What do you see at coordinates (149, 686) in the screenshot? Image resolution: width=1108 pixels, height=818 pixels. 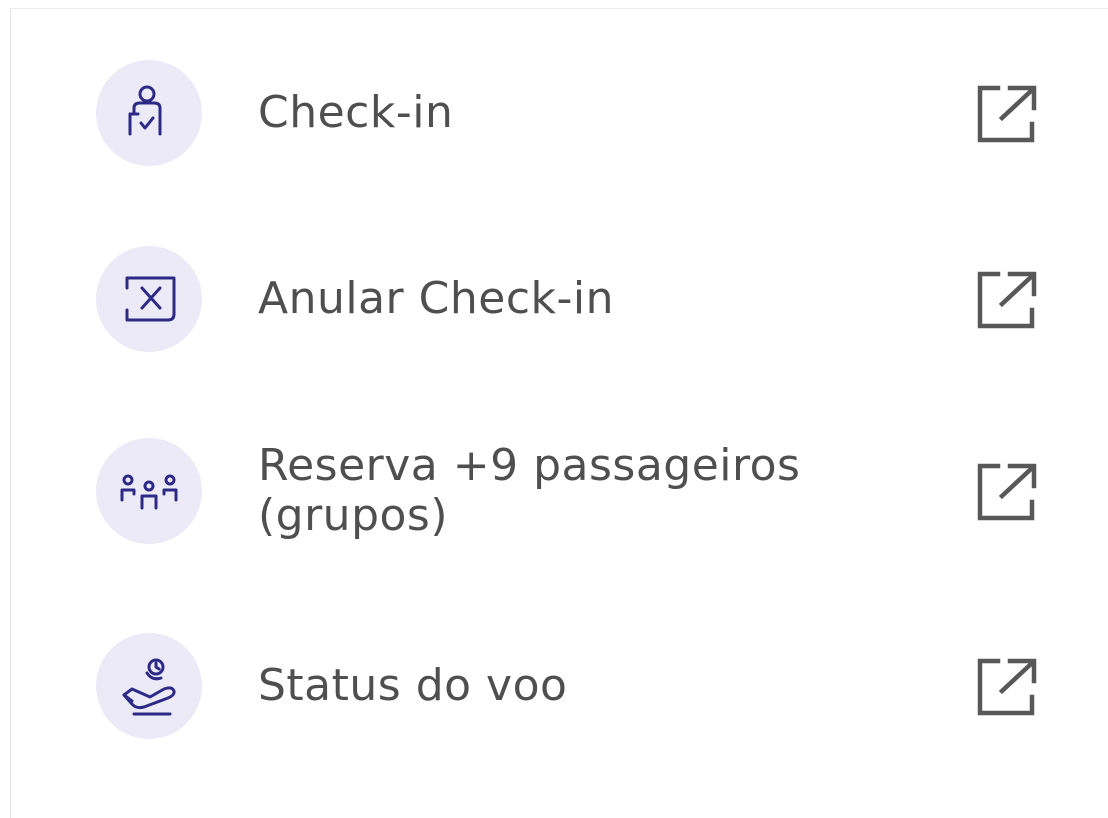 I see `flight-status-icon` at bounding box center [149, 686].